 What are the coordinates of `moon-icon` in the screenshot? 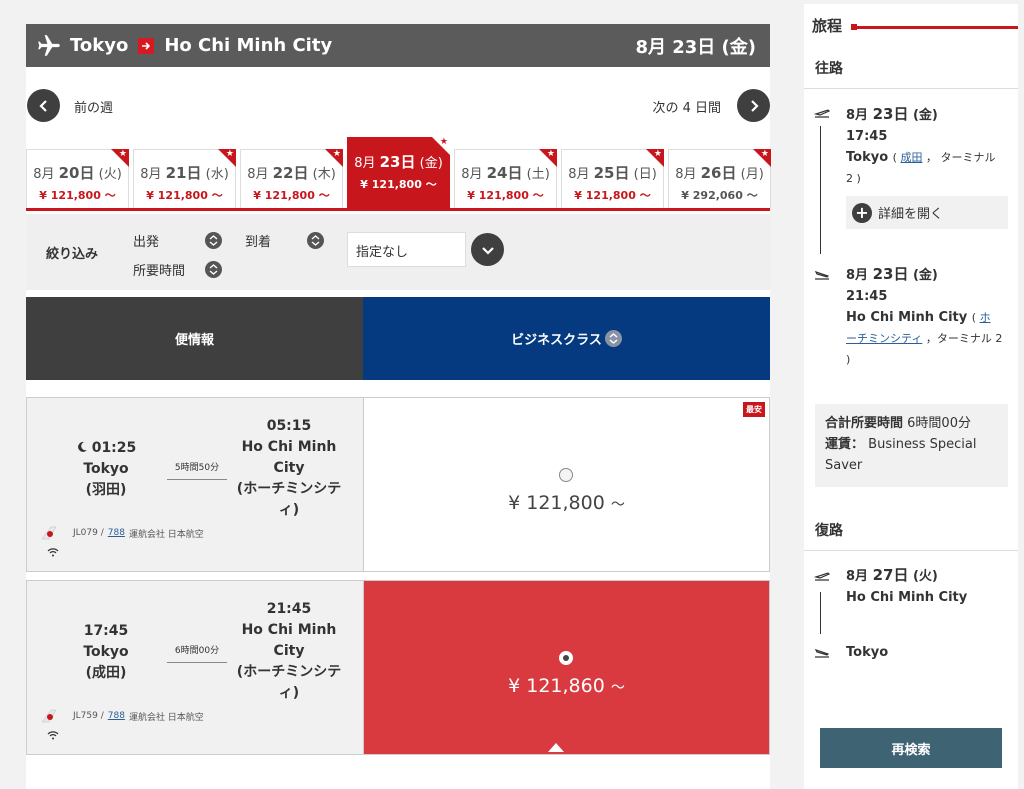 It's located at (82, 446).